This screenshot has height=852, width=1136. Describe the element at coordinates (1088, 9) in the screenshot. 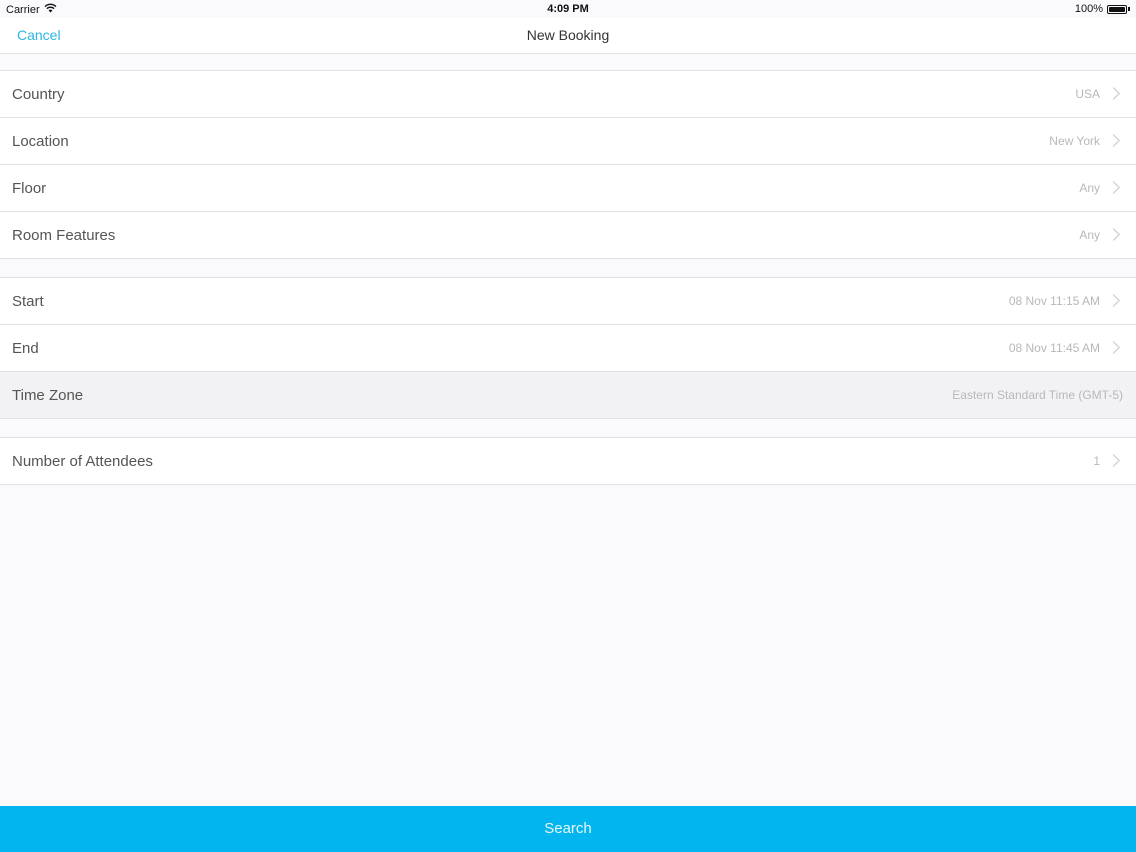

I see `battery-percent: 100%` at that location.